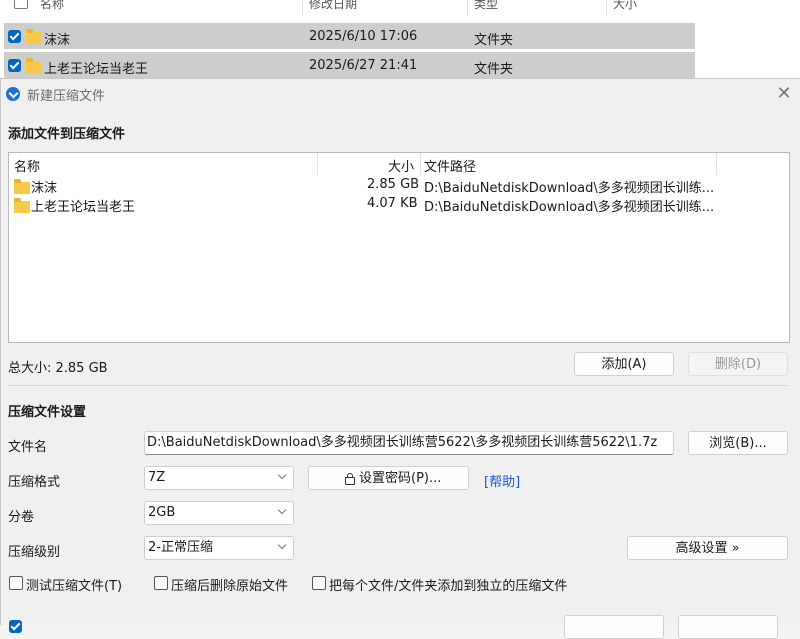 The image size is (800, 639). Describe the element at coordinates (363, 36) in the screenshot. I see `row-date: 2025/6/10 17:06` at that location.